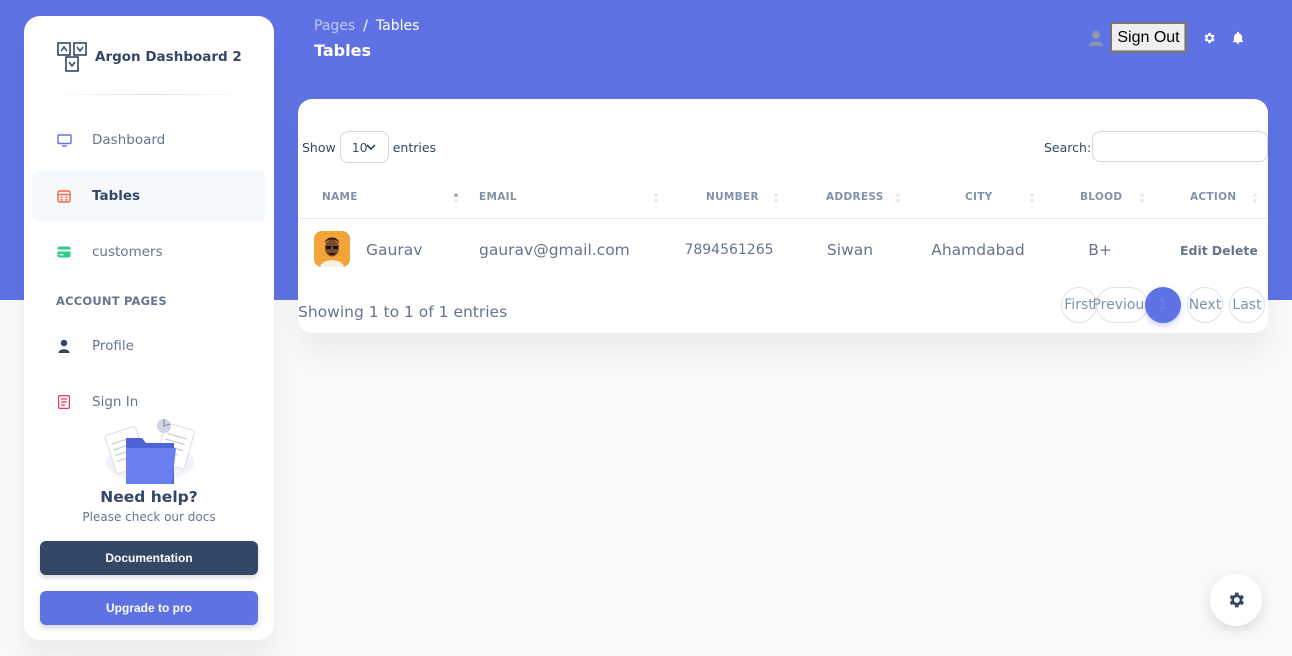 This screenshot has width=1292, height=656. Describe the element at coordinates (1180, 146) in the screenshot. I see `search-input` at that location.